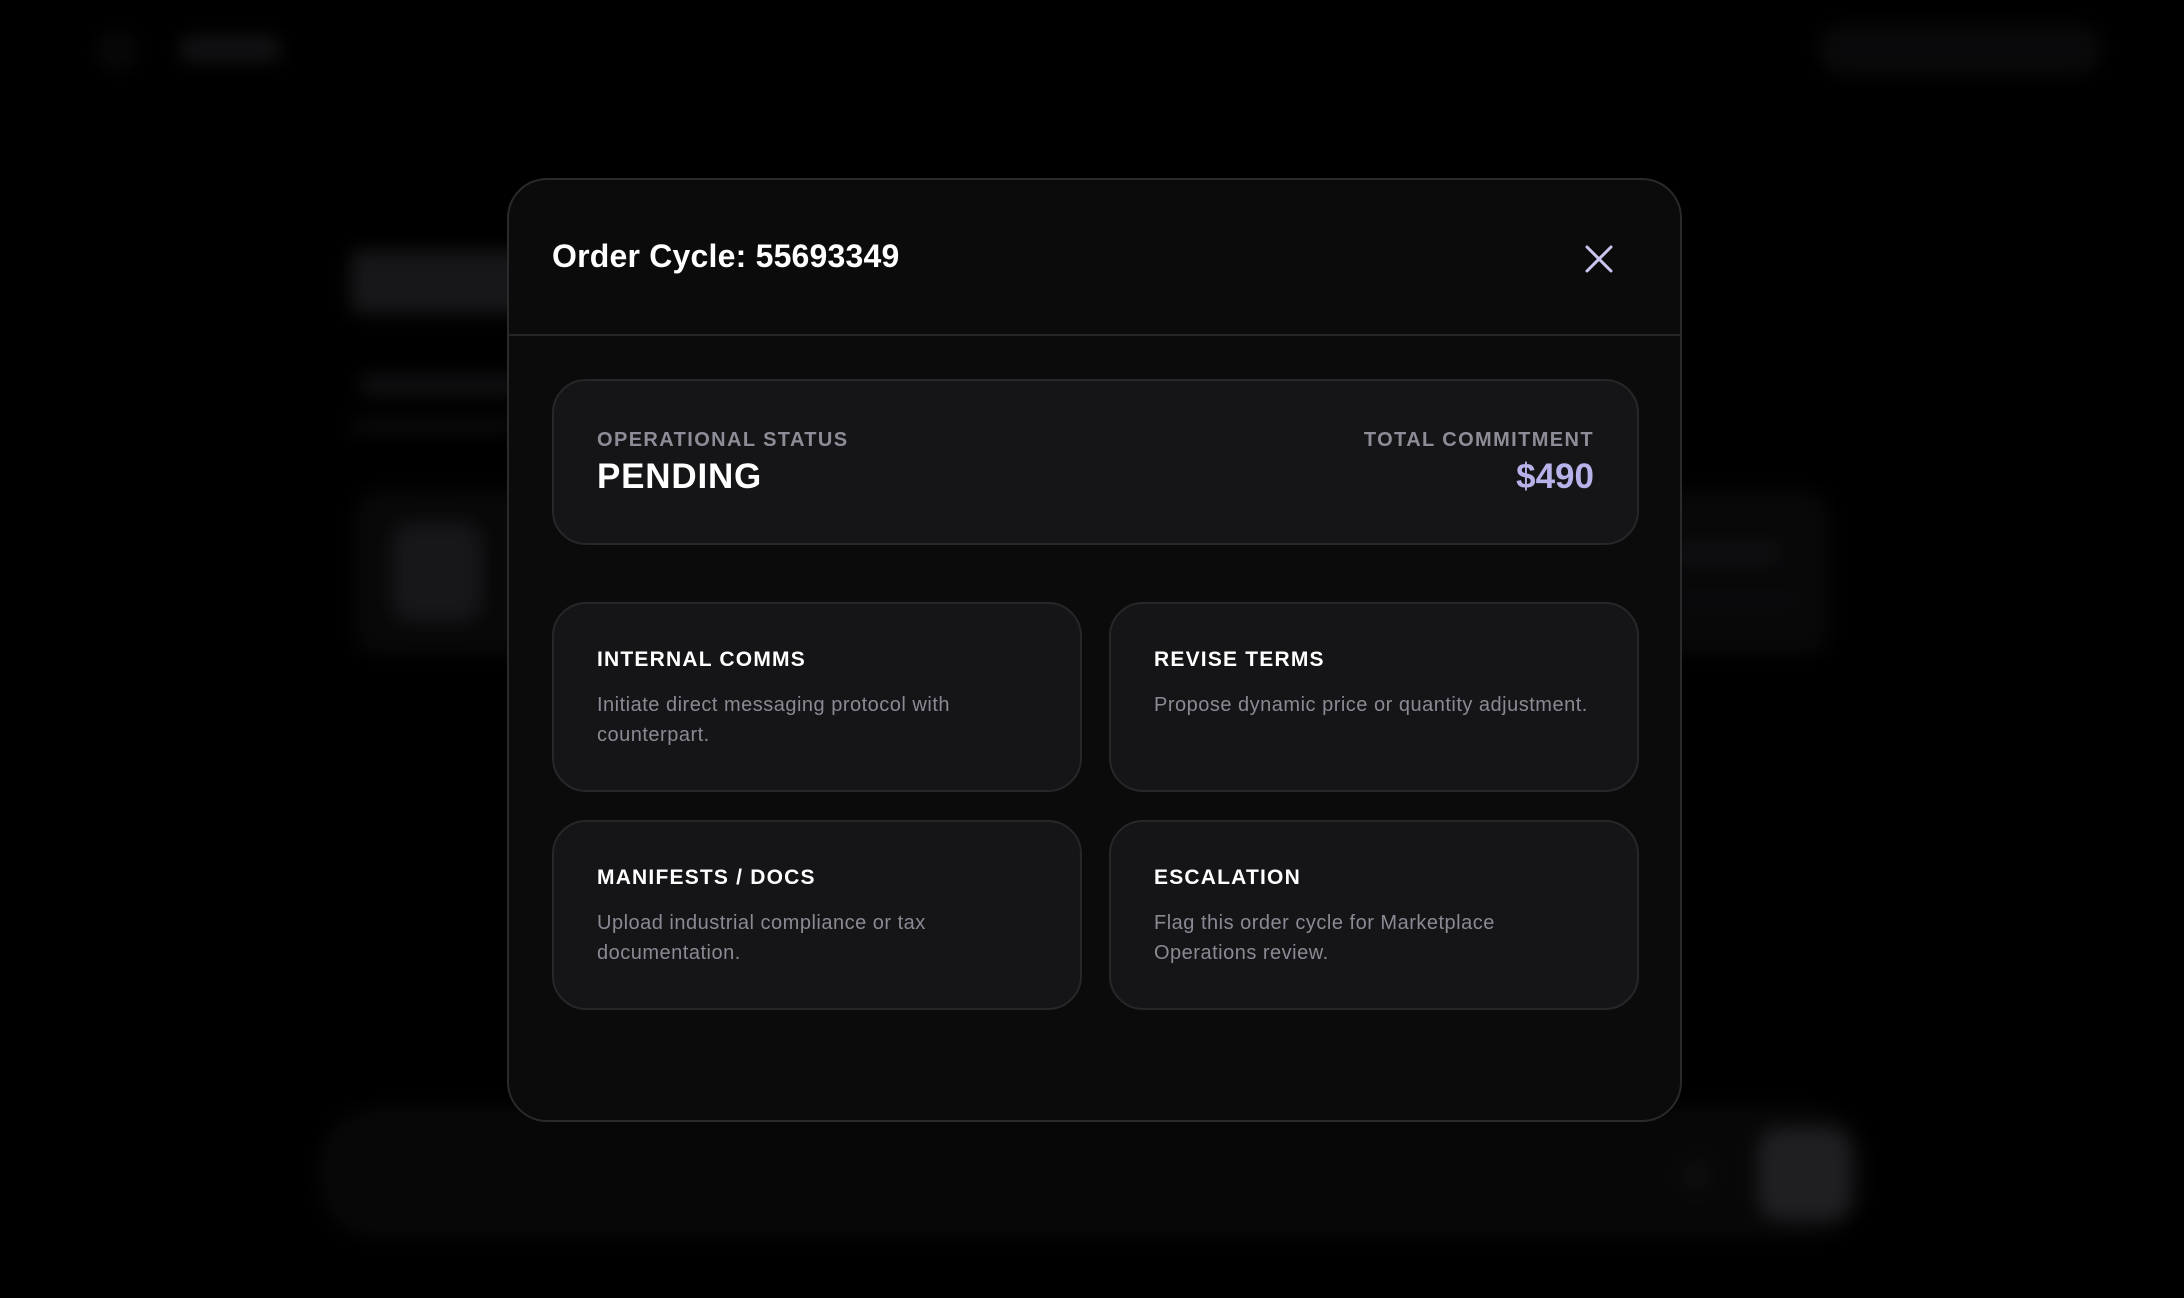 The image size is (2184, 1298). What do you see at coordinates (1960, 50) in the screenshot?
I see `header-pill-button` at bounding box center [1960, 50].